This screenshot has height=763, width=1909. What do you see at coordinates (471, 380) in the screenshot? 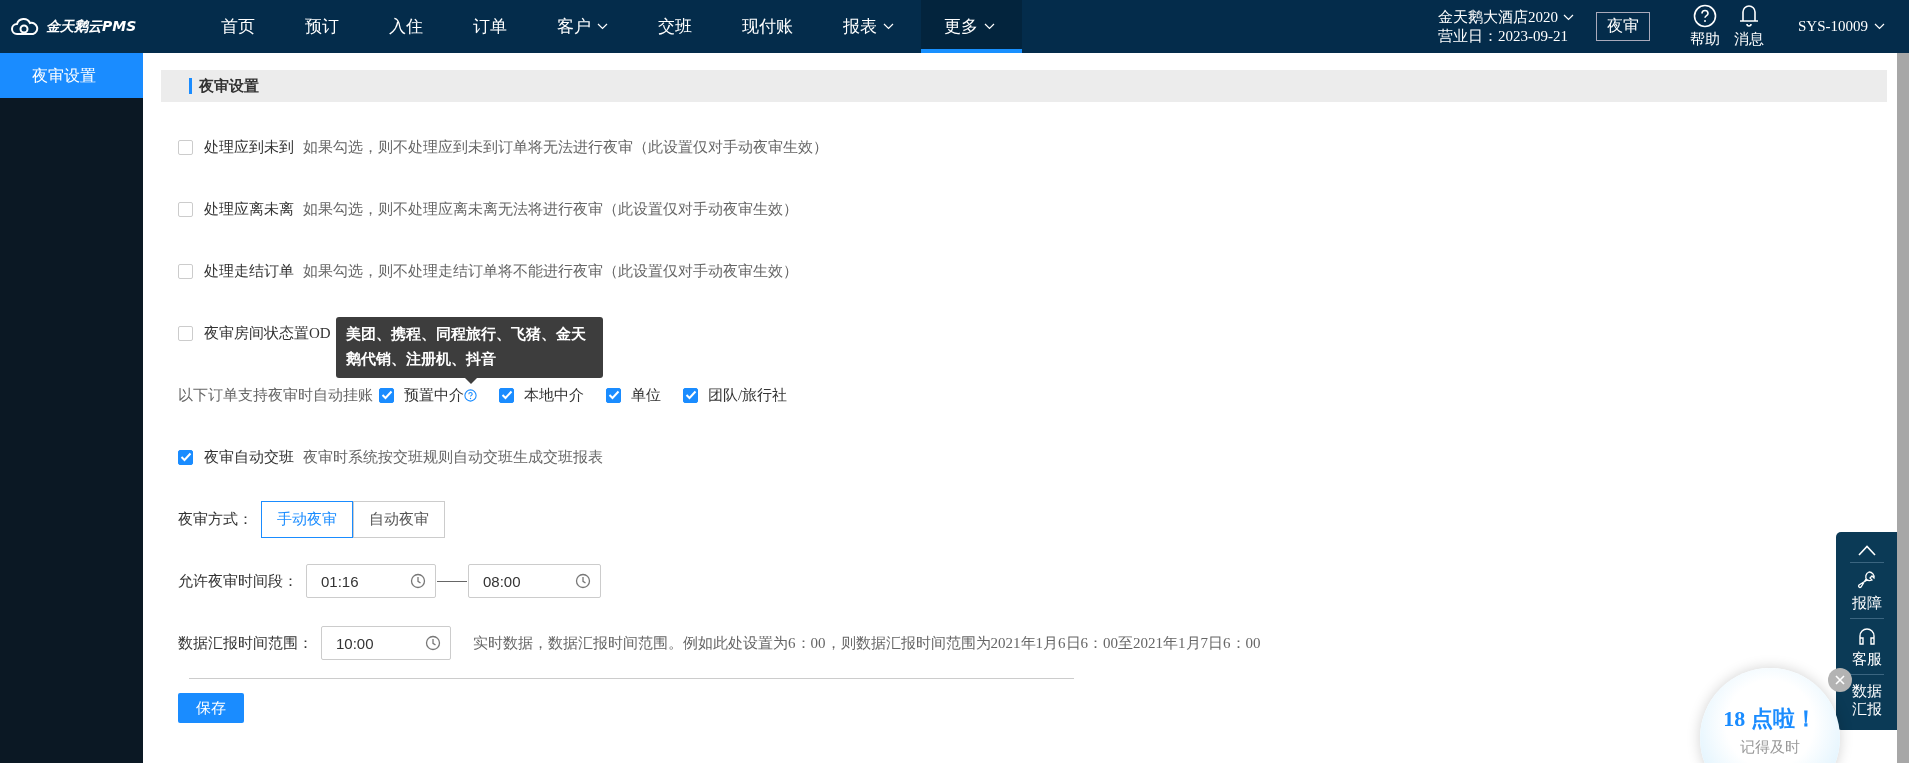
I see `tooltip-arrow` at bounding box center [471, 380].